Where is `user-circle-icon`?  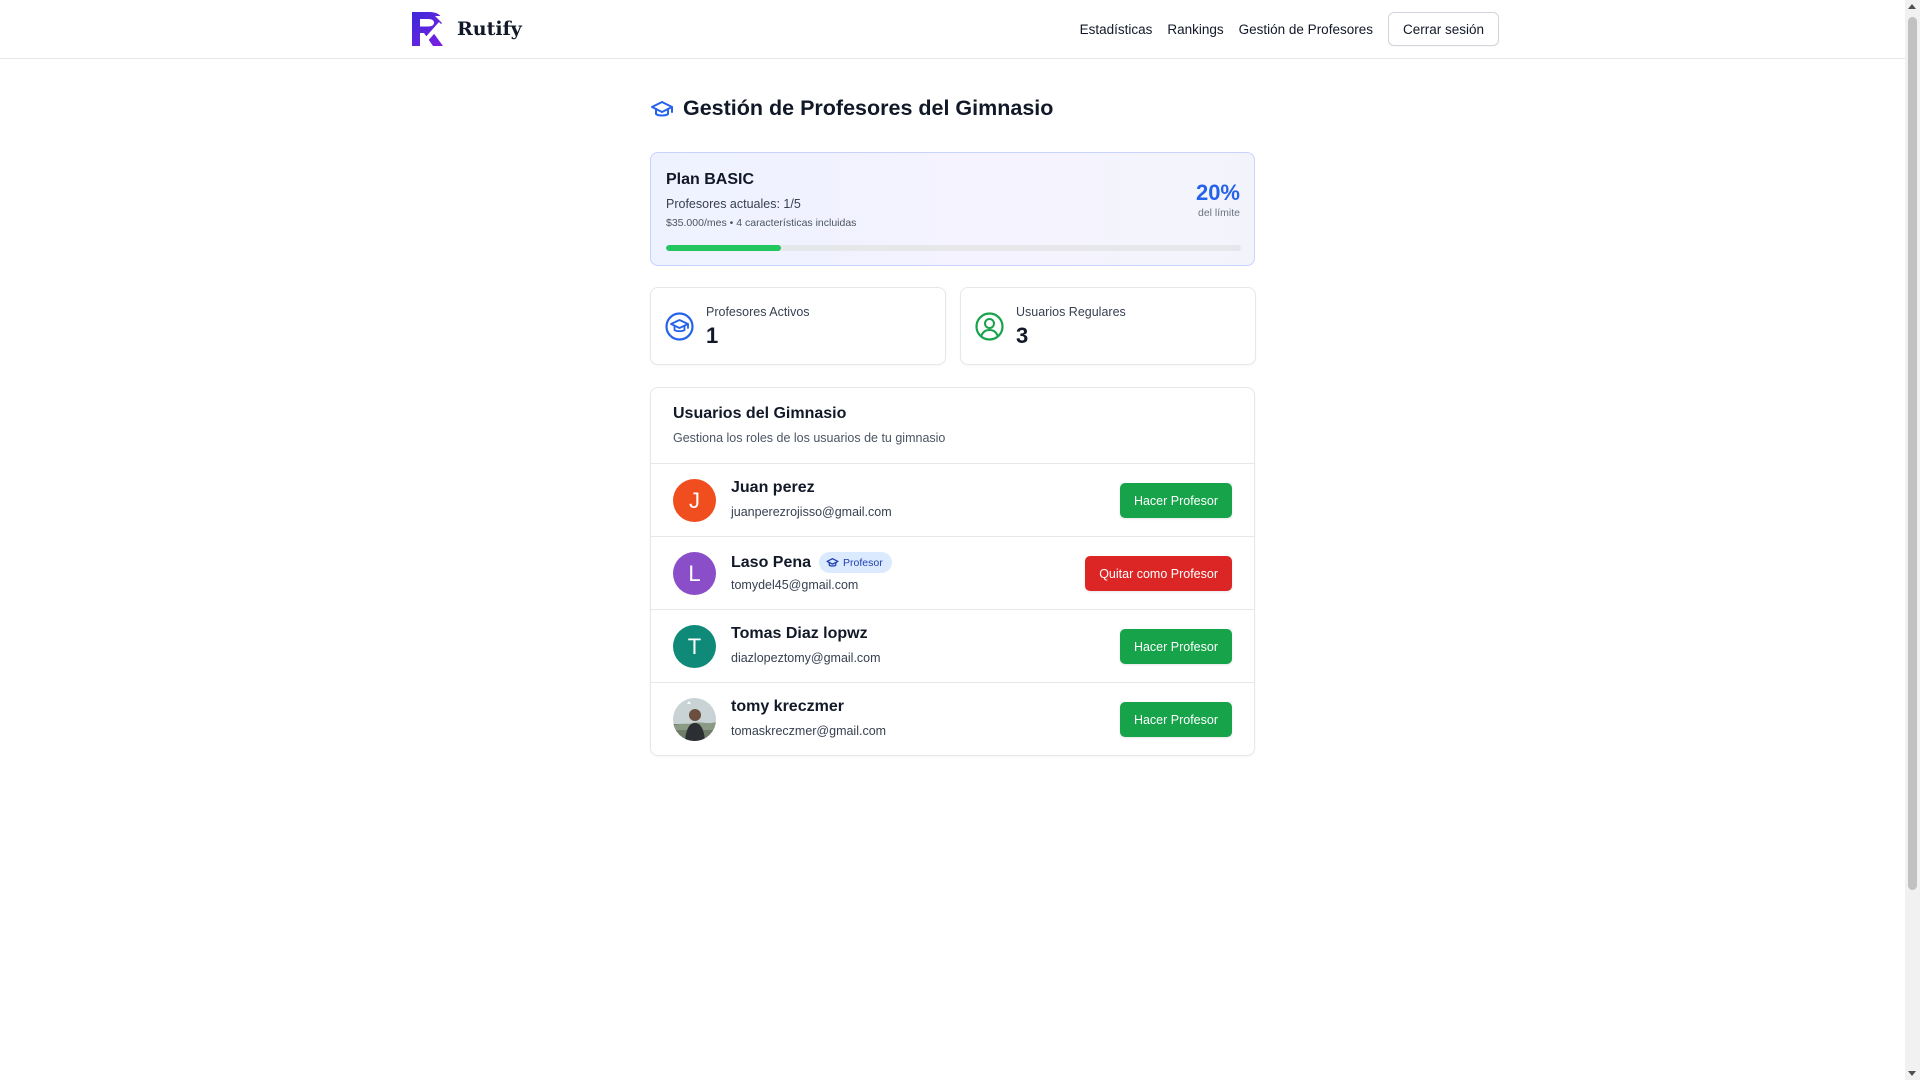 user-circle-icon is located at coordinates (989, 326).